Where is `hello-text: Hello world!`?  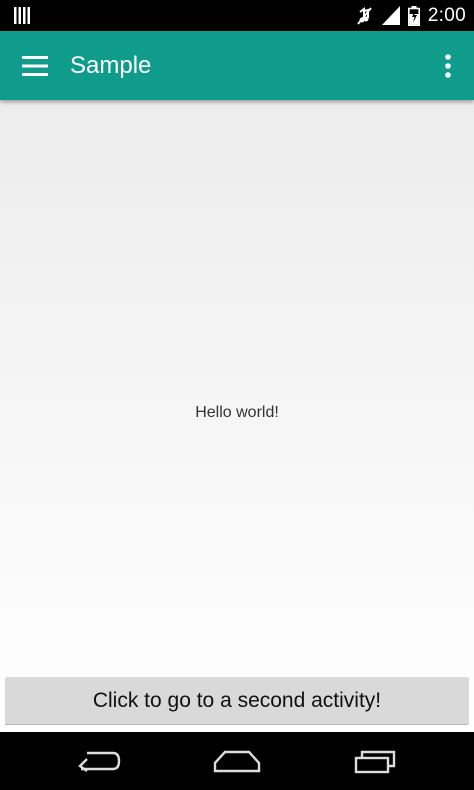
hello-text: Hello world! is located at coordinates (237, 412).